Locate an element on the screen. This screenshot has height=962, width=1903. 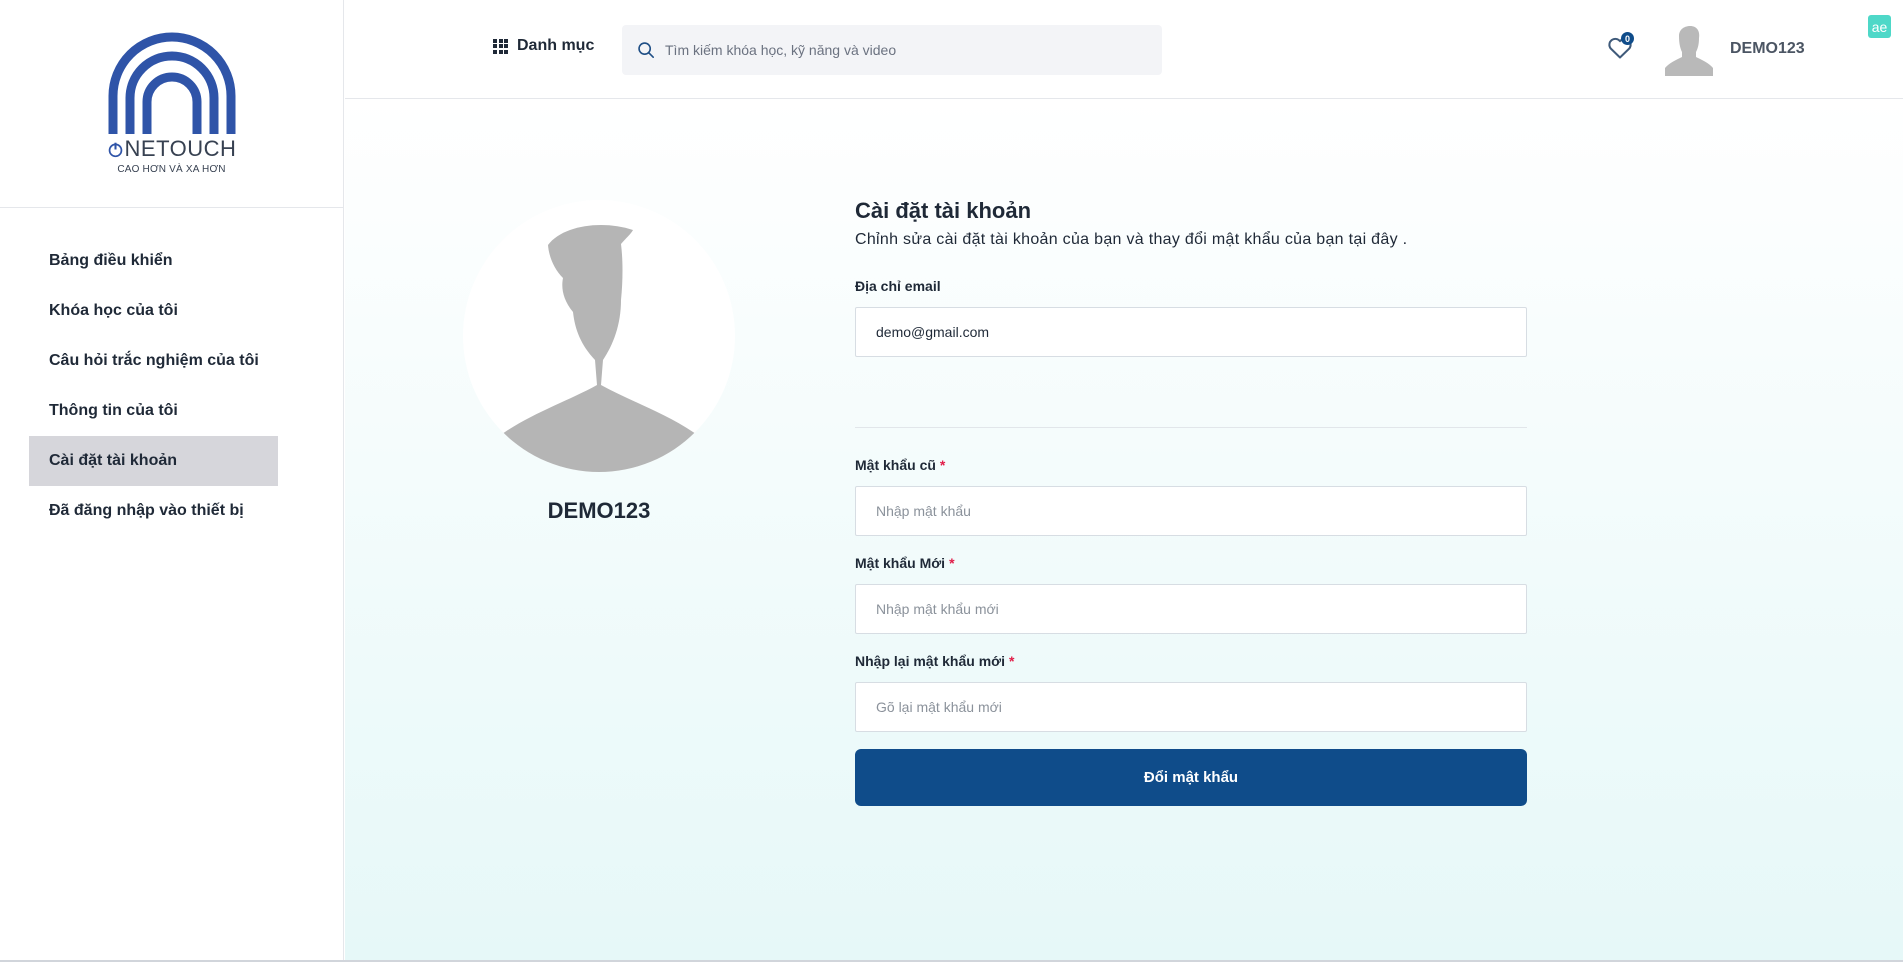
search-bar is located at coordinates (892, 50).